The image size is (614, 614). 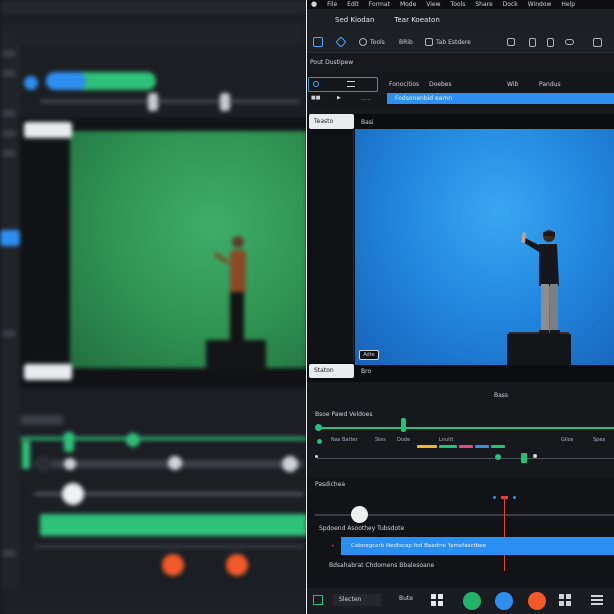 What do you see at coordinates (237, 565) in the screenshot?
I see `blurred-orange-btn` at bounding box center [237, 565].